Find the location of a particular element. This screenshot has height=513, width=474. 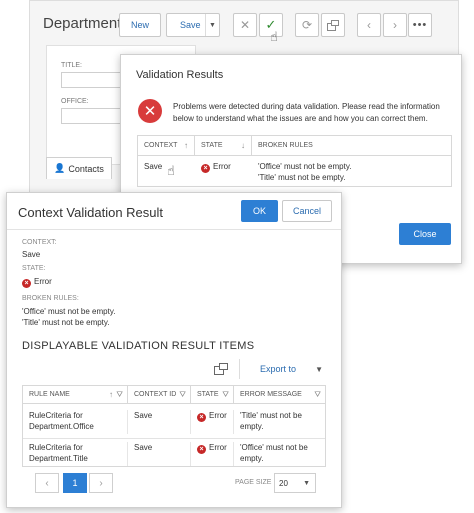

state-value: × Error is located at coordinates (37, 282).